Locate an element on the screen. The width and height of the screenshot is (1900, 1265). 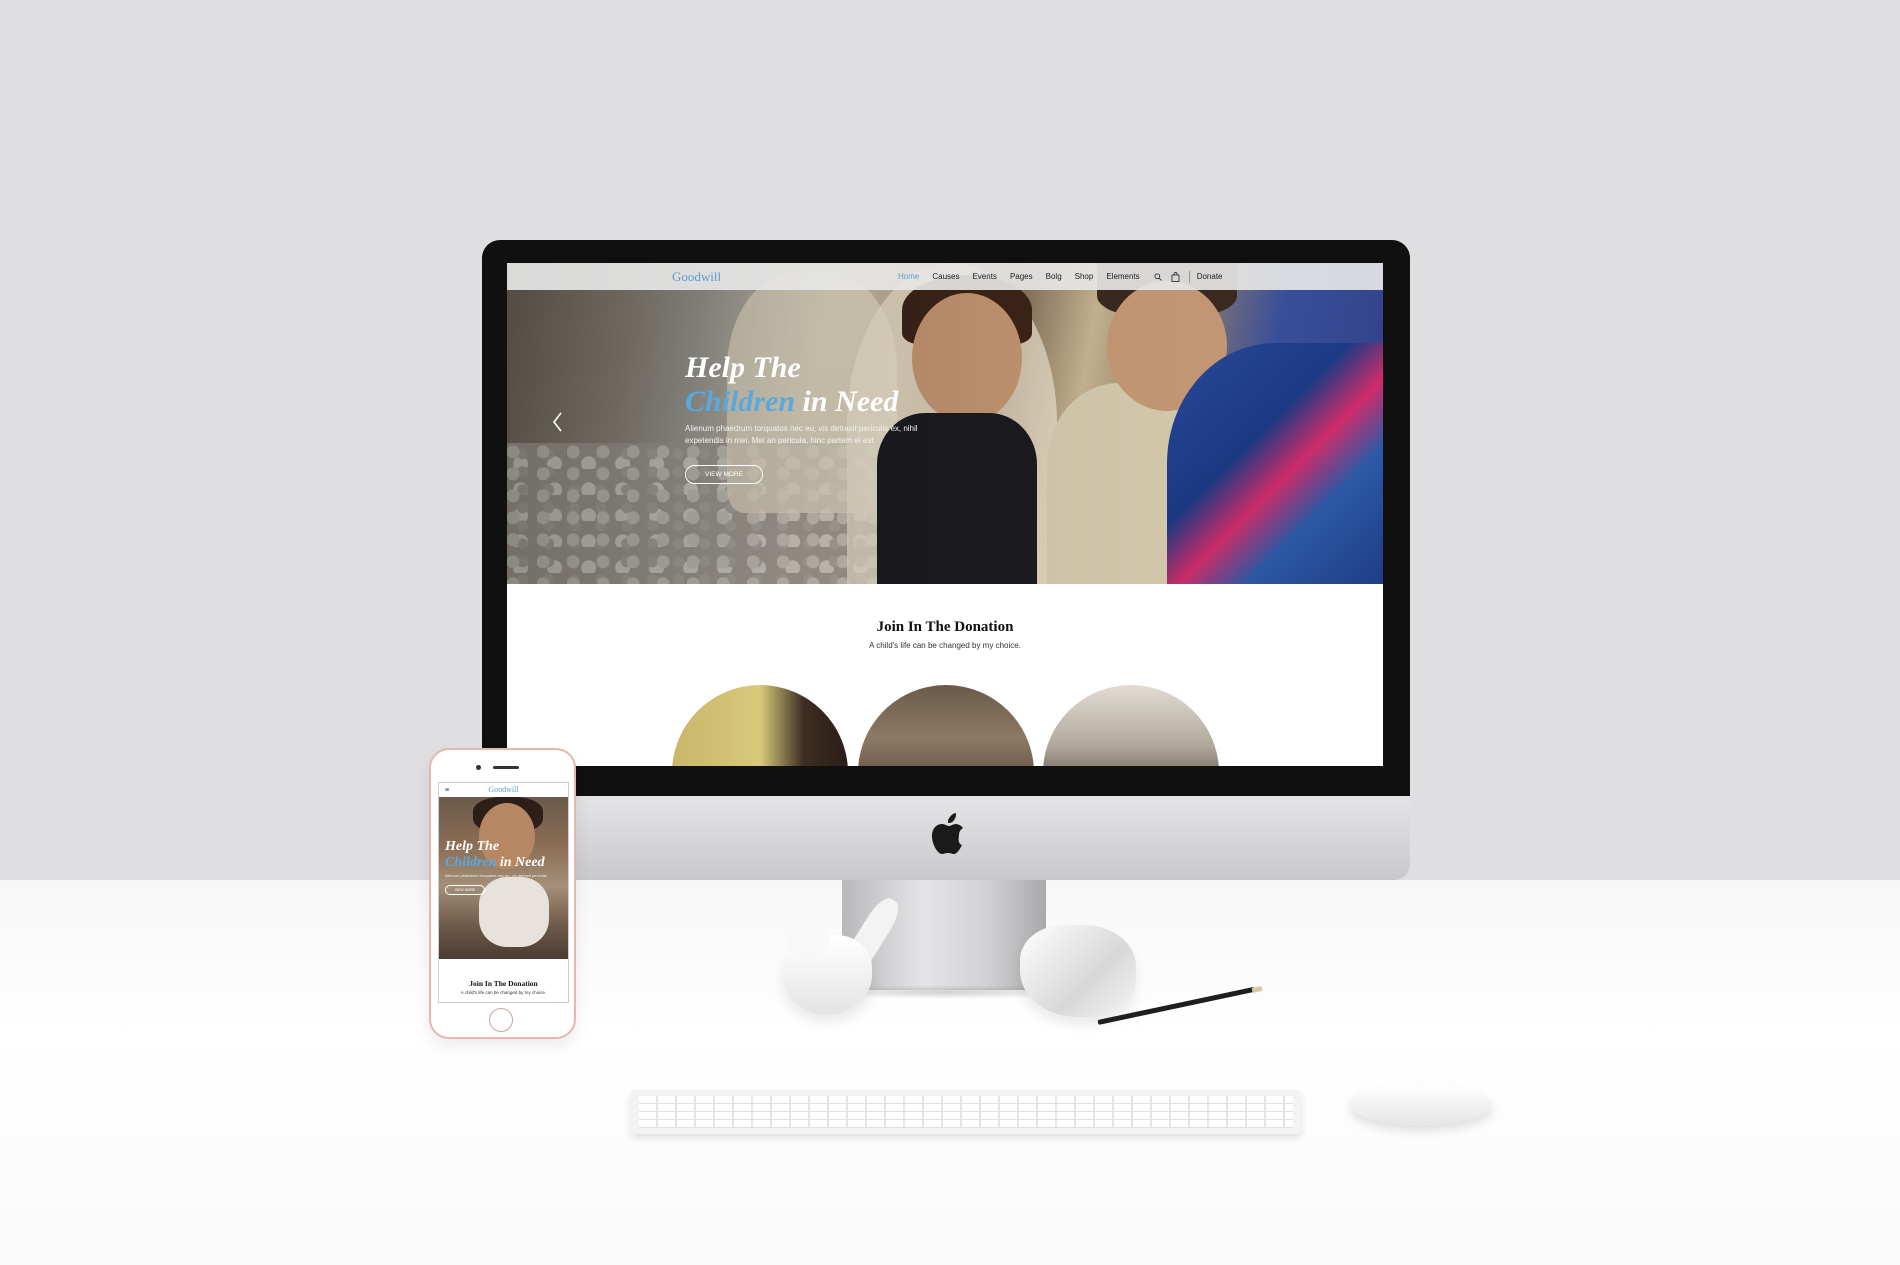
search-icon is located at coordinates (1158, 277).